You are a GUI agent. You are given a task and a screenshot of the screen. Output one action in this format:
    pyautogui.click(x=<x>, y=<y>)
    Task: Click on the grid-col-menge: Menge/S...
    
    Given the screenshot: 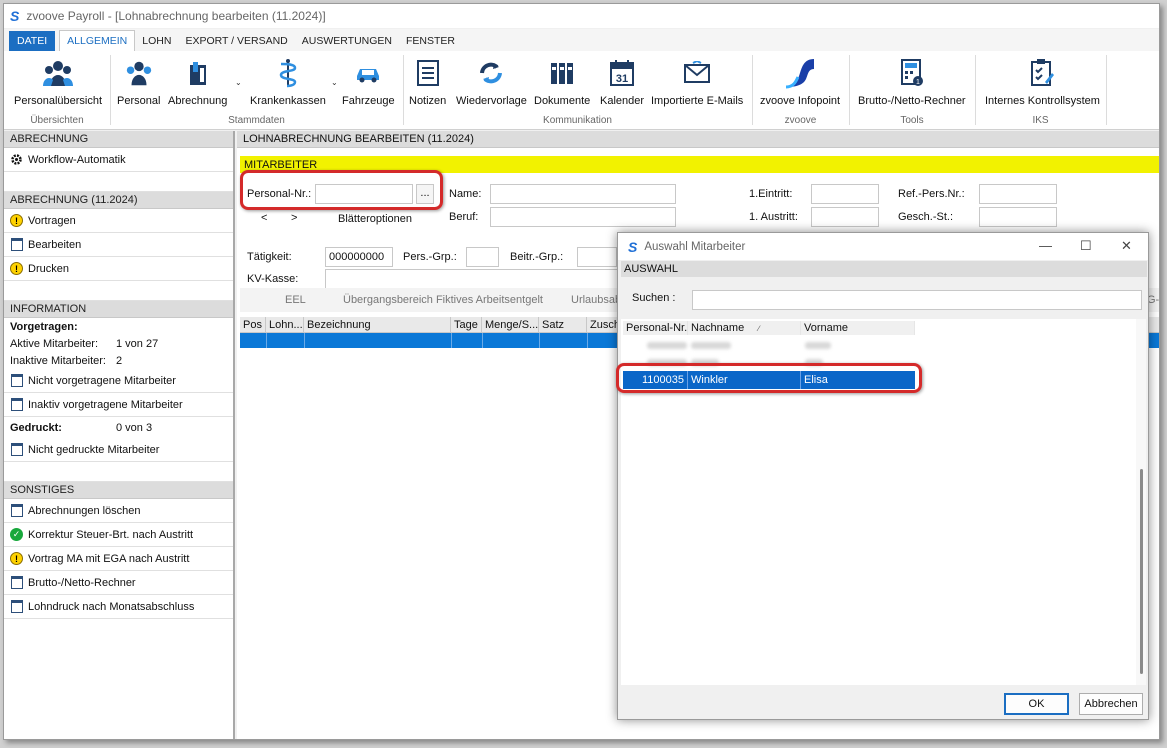 What is the action you would take?
    pyautogui.click(x=510, y=325)
    